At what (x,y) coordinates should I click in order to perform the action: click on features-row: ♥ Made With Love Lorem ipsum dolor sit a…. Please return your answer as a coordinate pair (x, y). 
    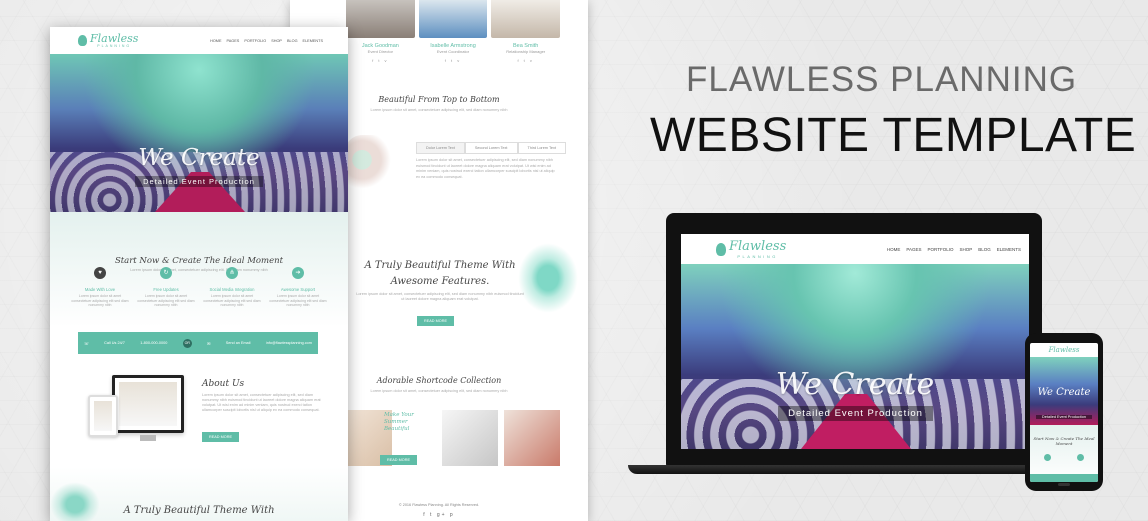
    Looking at the image, I should click on (199, 287).